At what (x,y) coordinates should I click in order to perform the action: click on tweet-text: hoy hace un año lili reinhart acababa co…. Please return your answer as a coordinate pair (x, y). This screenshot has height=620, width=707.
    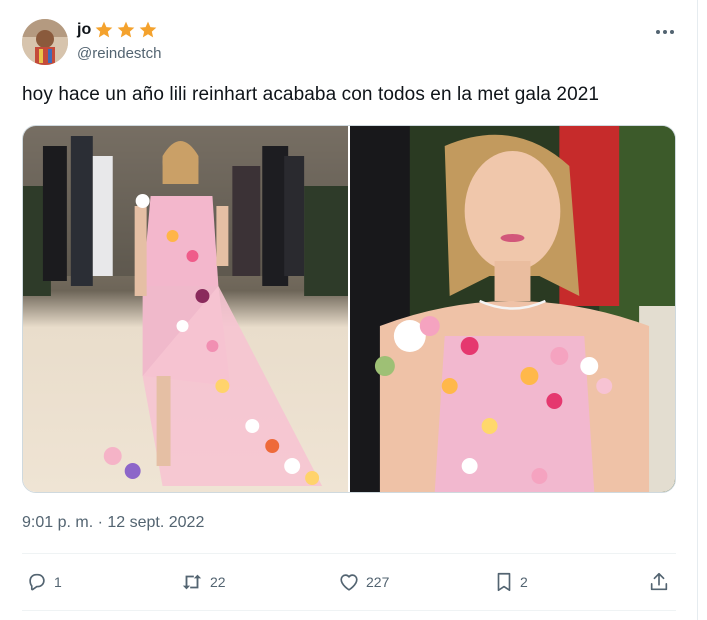
    Looking at the image, I should click on (311, 94).